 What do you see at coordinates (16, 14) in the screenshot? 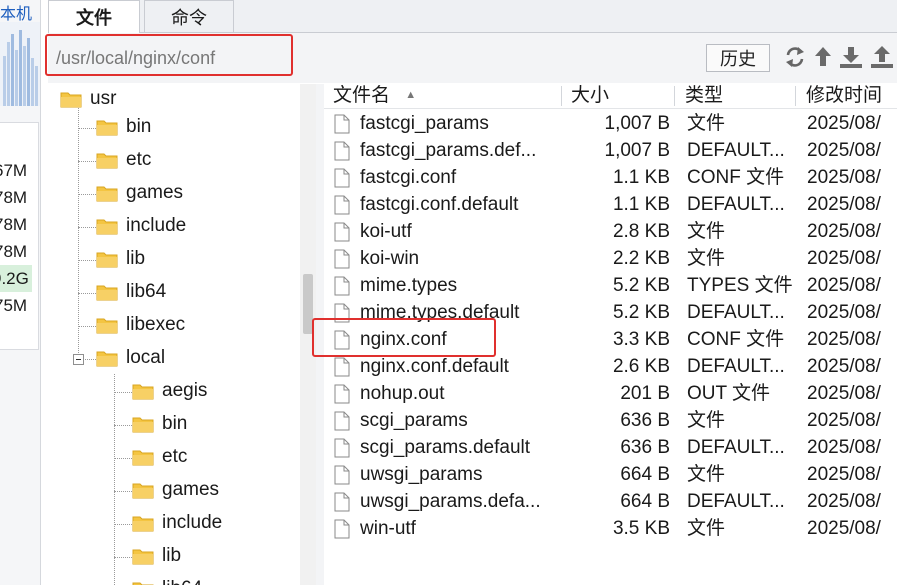
I see `local-machine-label: 本机` at bounding box center [16, 14].